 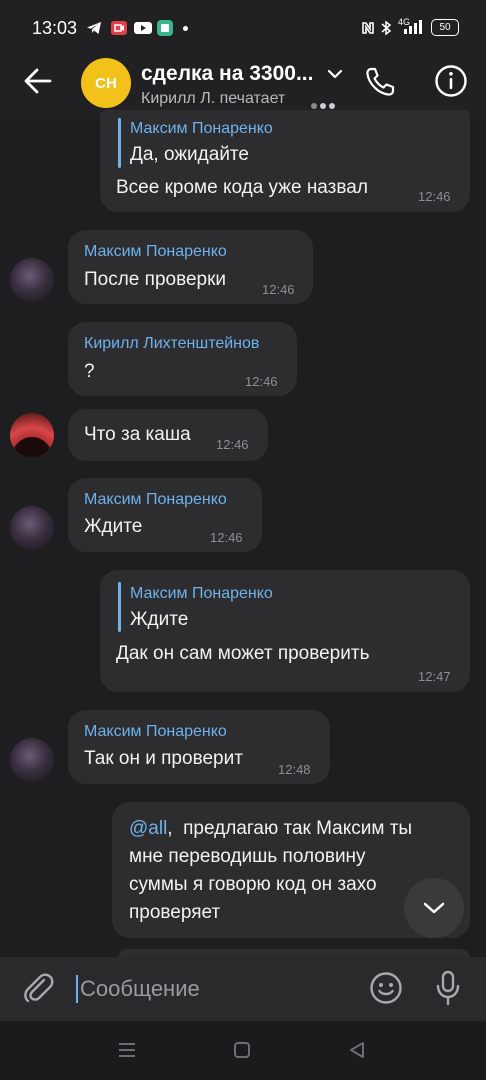 What do you see at coordinates (38, 988) in the screenshot?
I see `attach-icon` at bounding box center [38, 988].